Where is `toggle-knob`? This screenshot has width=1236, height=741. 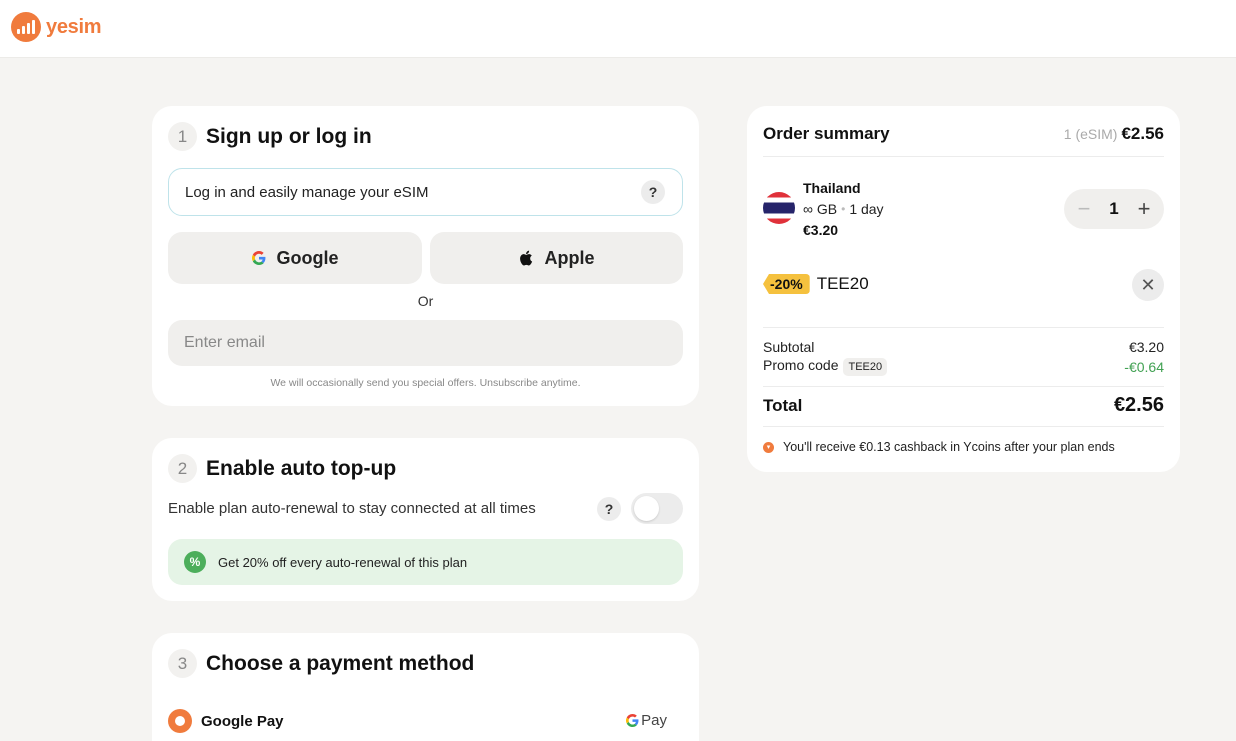 toggle-knob is located at coordinates (646, 508).